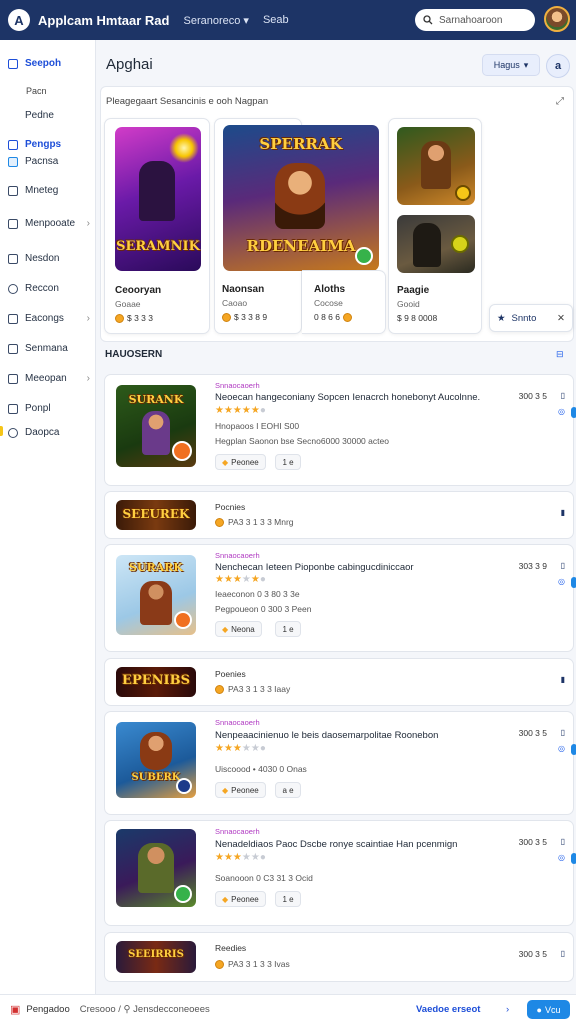  I want to click on app-logo-icon: A, so click(19, 20).